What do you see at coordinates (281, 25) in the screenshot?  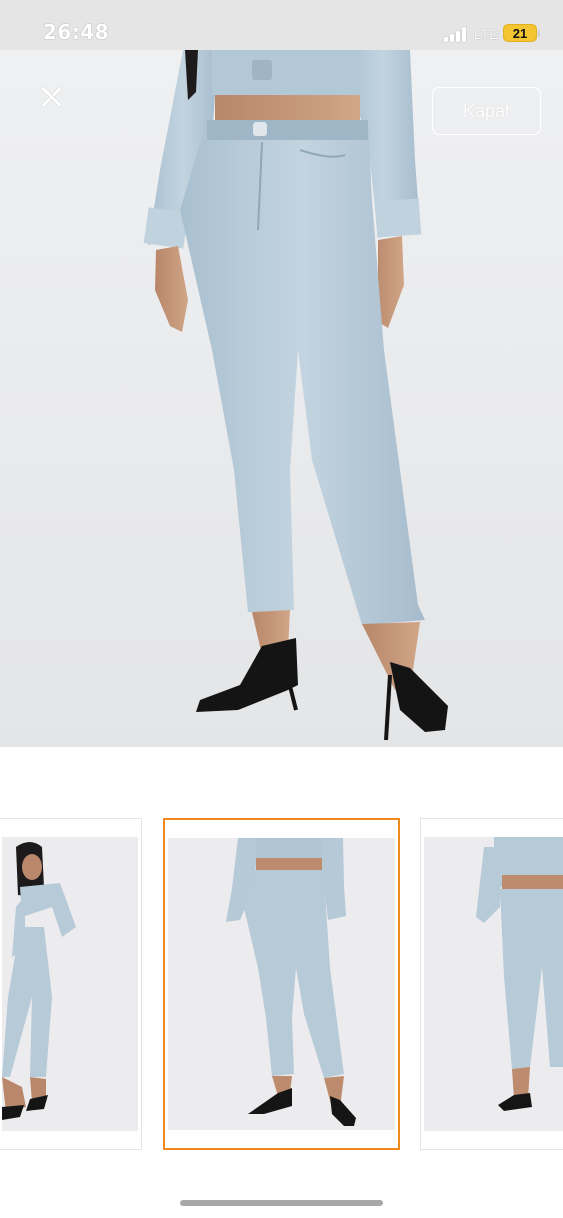 I see `status-bar: 26:48 LTE 21` at bounding box center [281, 25].